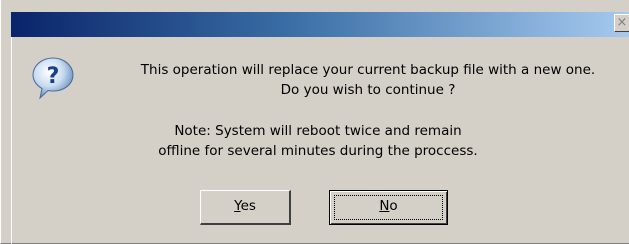  I want to click on title-bar: ×, so click(320, 24).